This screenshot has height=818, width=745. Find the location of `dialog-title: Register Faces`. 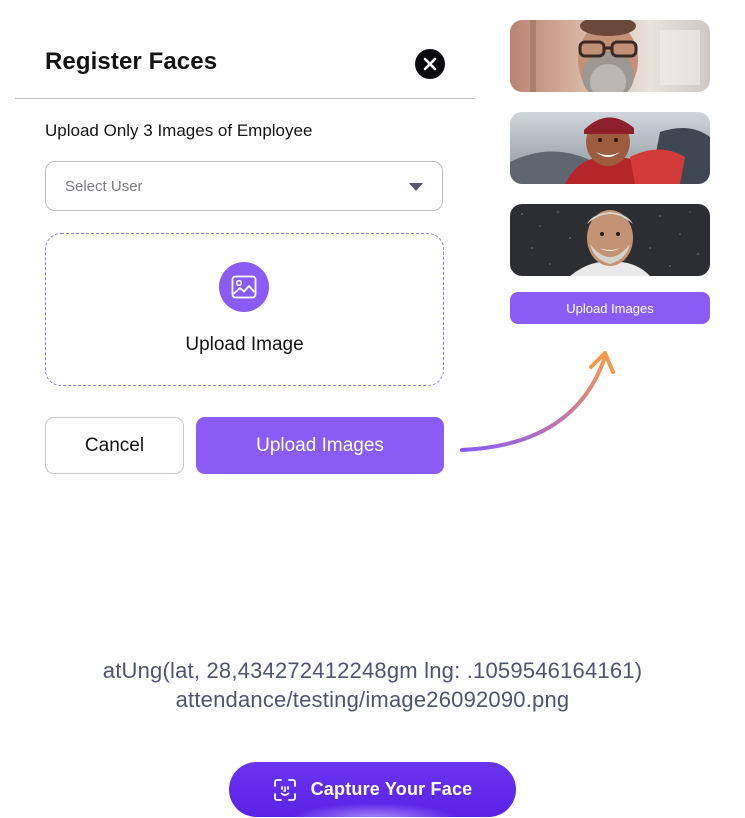

dialog-title: Register Faces is located at coordinates (131, 61).